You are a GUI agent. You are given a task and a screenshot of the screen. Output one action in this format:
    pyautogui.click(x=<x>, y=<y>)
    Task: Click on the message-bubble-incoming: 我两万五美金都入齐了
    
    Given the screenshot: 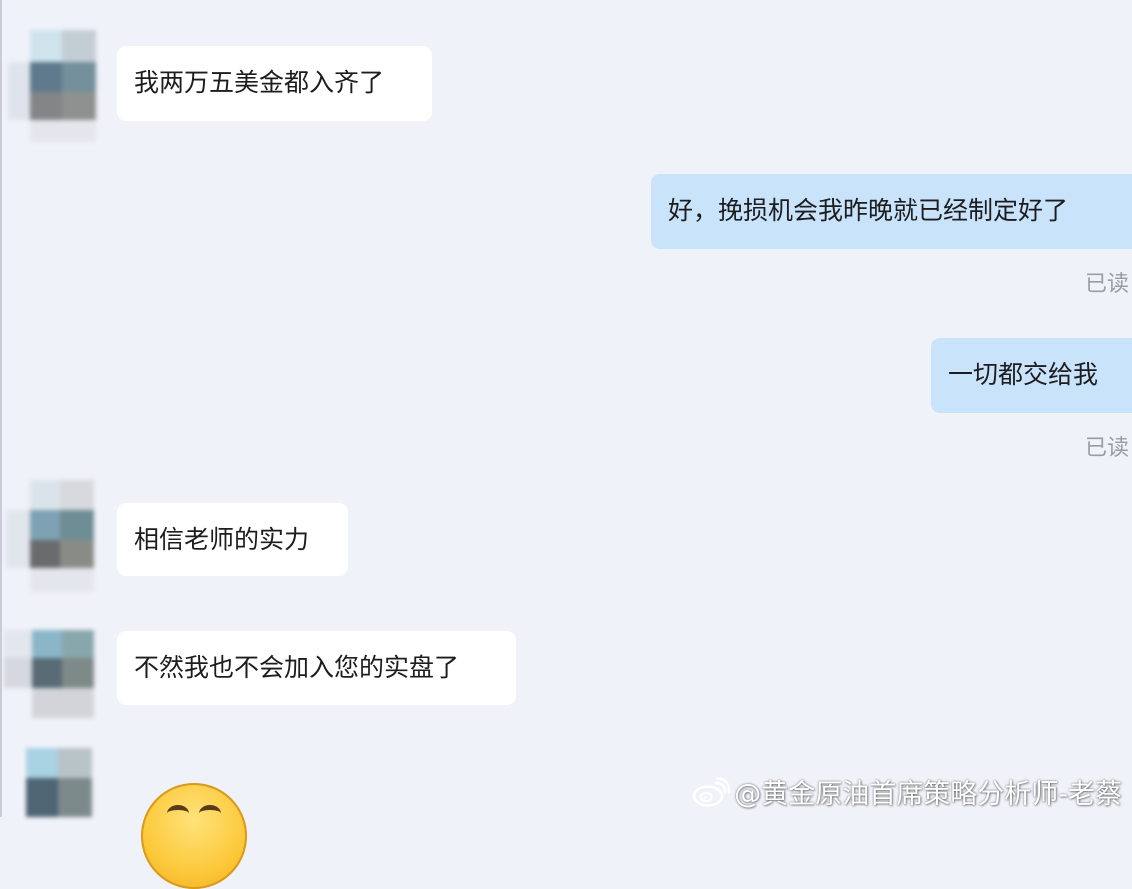 What is the action you would take?
    pyautogui.click(x=274, y=83)
    